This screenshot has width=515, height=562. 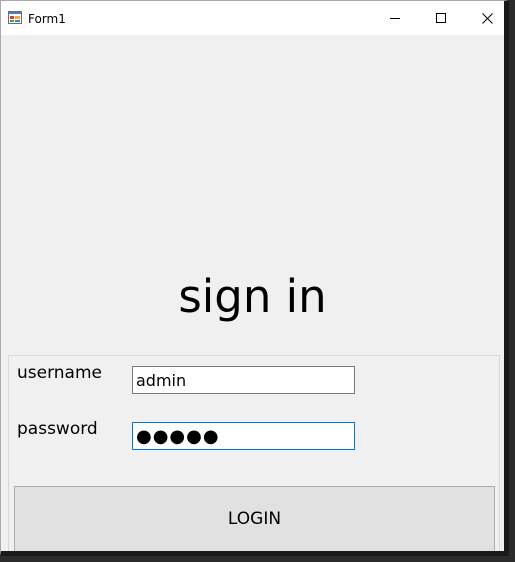 I want to click on close-button, so click(x=484, y=18).